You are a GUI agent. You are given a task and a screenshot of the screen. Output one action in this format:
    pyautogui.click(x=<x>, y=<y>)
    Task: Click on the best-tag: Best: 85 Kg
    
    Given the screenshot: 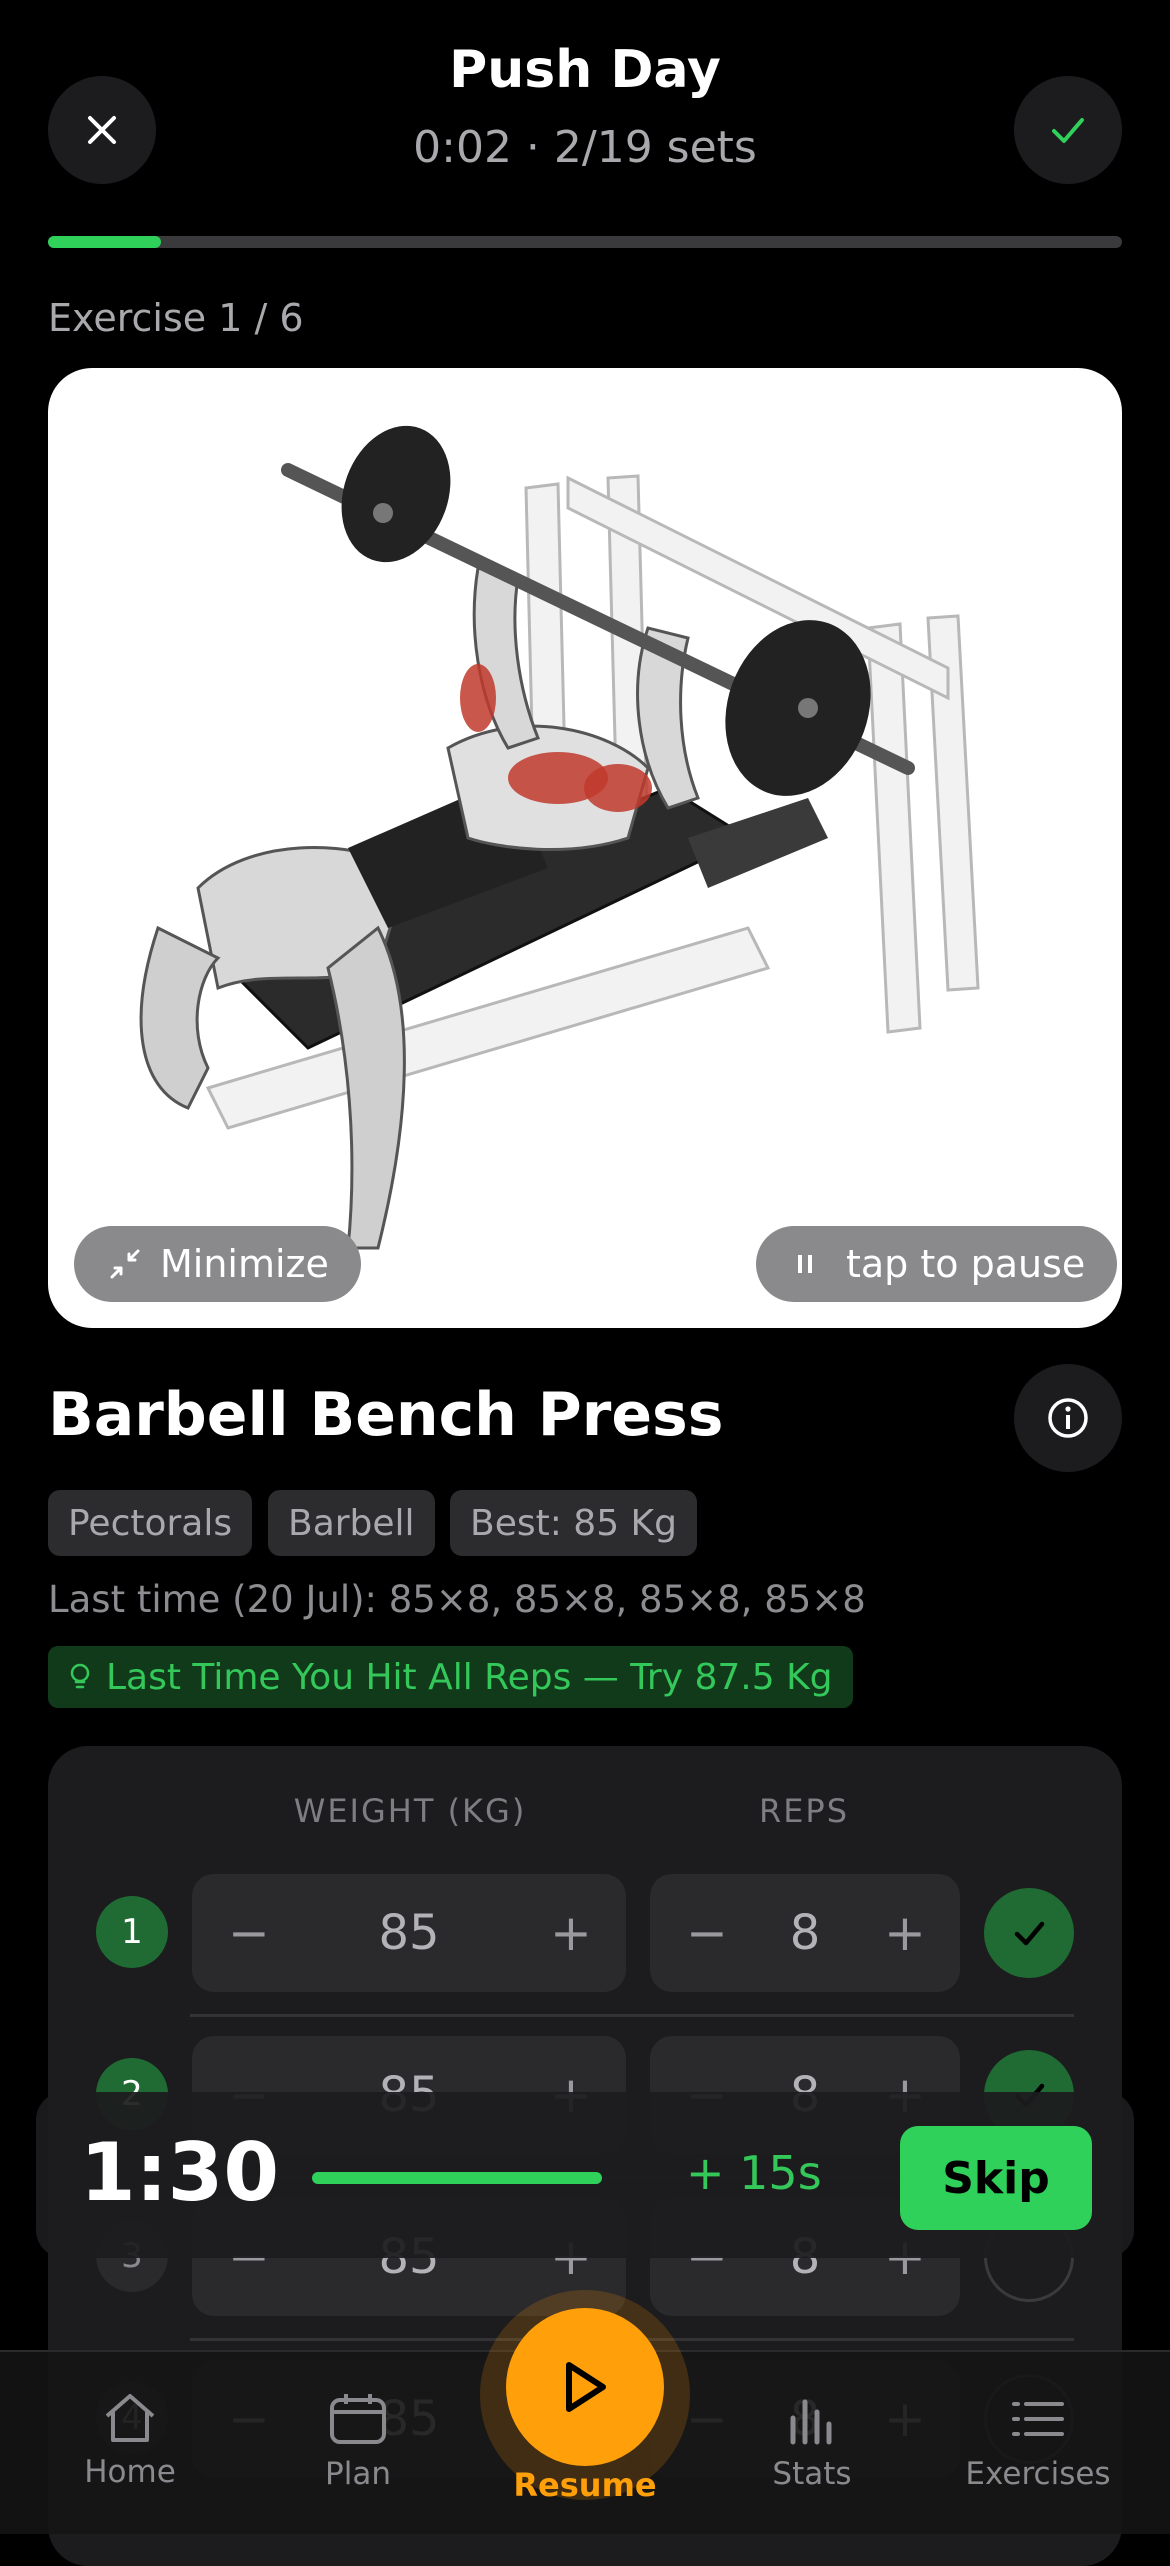 What is the action you would take?
    pyautogui.click(x=573, y=1523)
    